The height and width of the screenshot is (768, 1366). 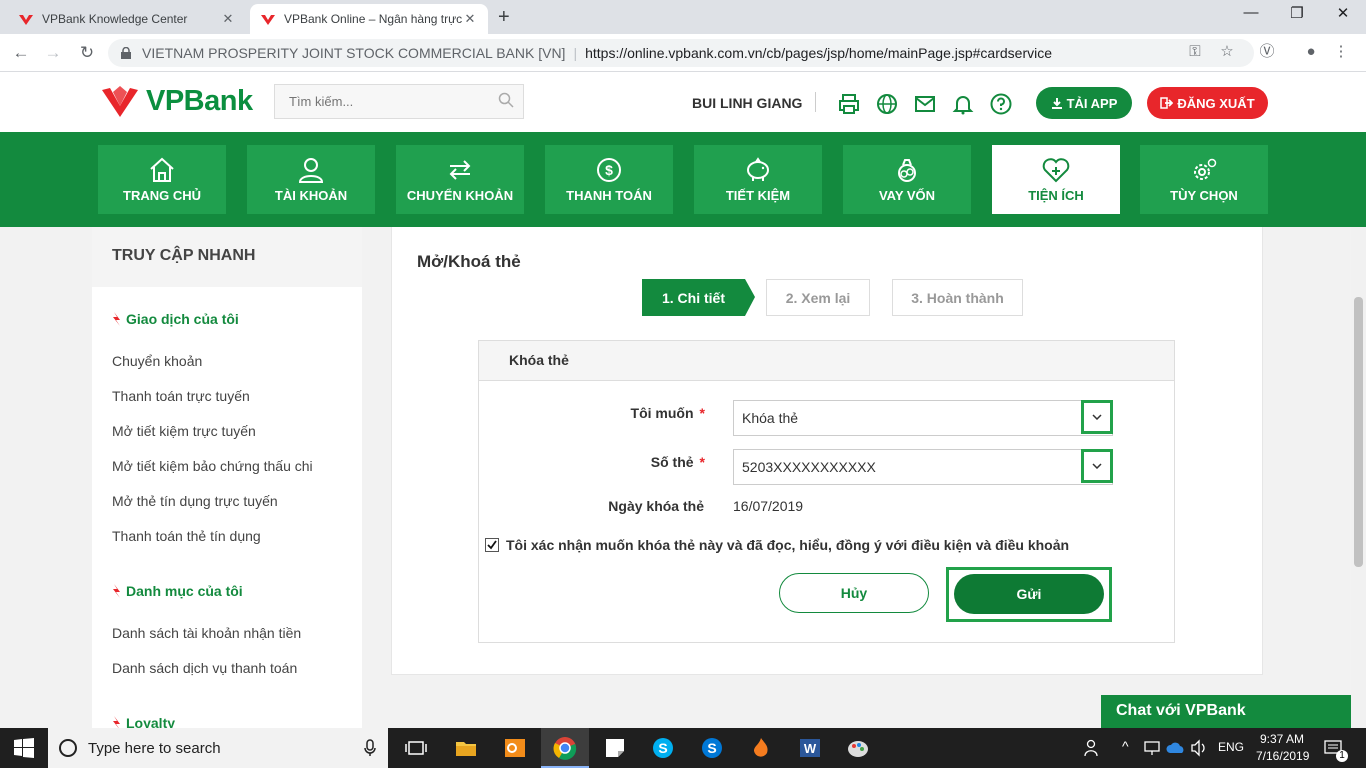 I want to click on sidebar-link: Mở thẻ tín dụng trực tuyến, so click(x=195, y=501).